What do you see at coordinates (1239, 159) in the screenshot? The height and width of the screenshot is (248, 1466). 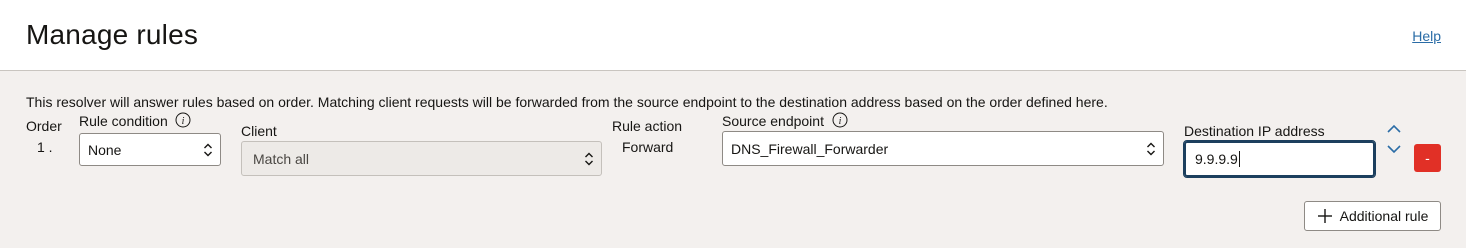 I see `text-caret` at bounding box center [1239, 159].